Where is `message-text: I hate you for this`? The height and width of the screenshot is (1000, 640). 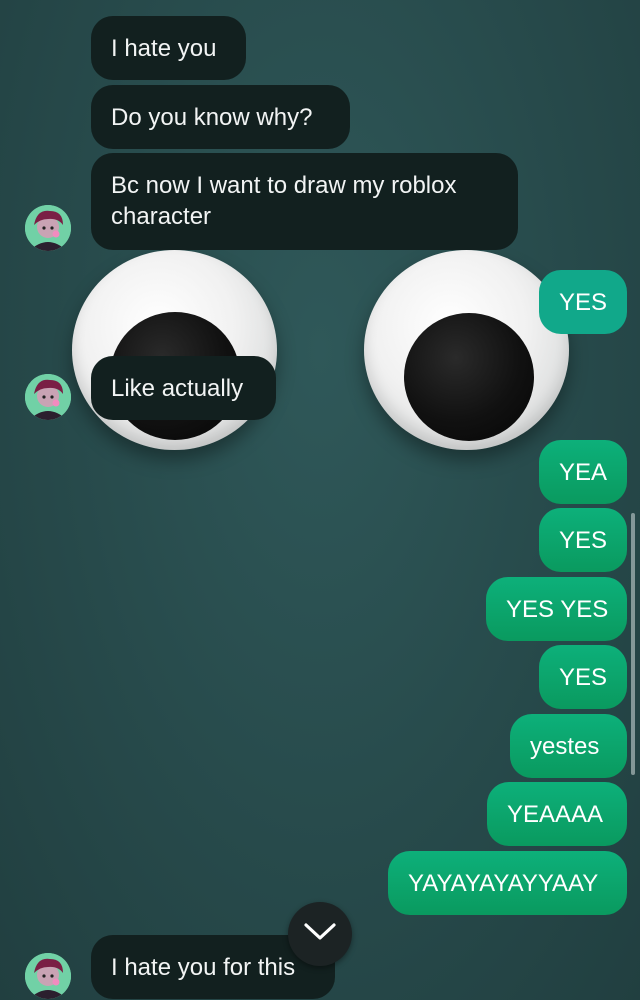 message-text: I hate you for this is located at coordinates (203, 967).